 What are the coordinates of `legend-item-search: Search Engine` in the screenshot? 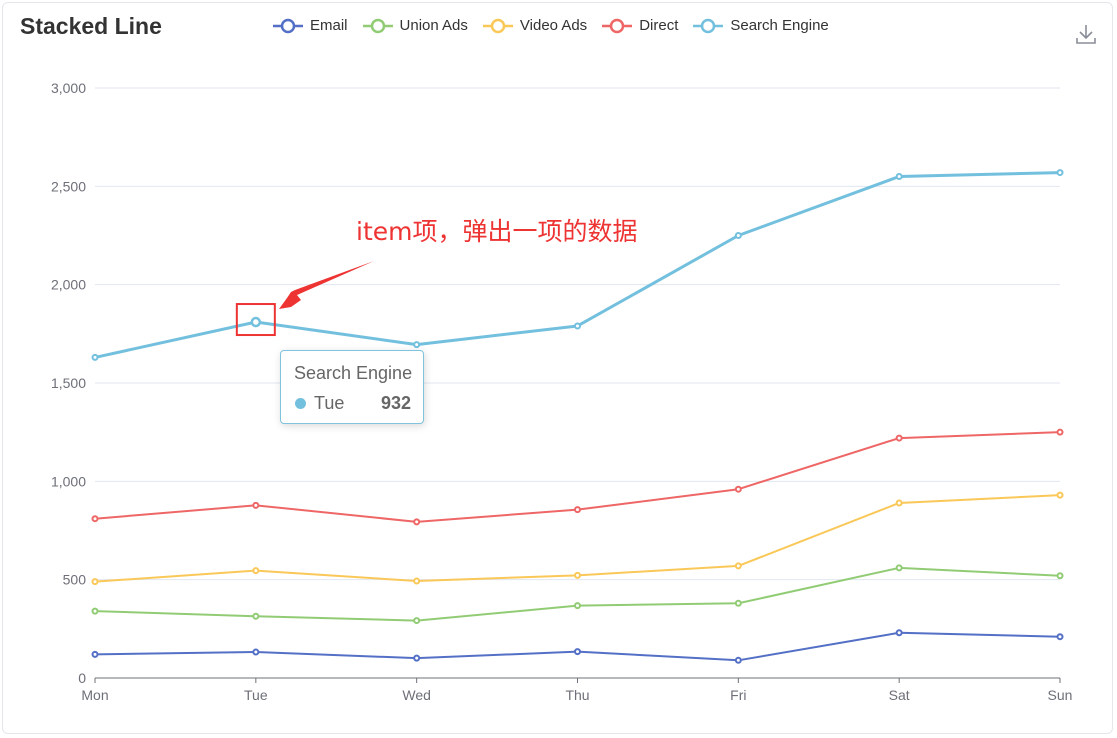 It's located at (760, 25).